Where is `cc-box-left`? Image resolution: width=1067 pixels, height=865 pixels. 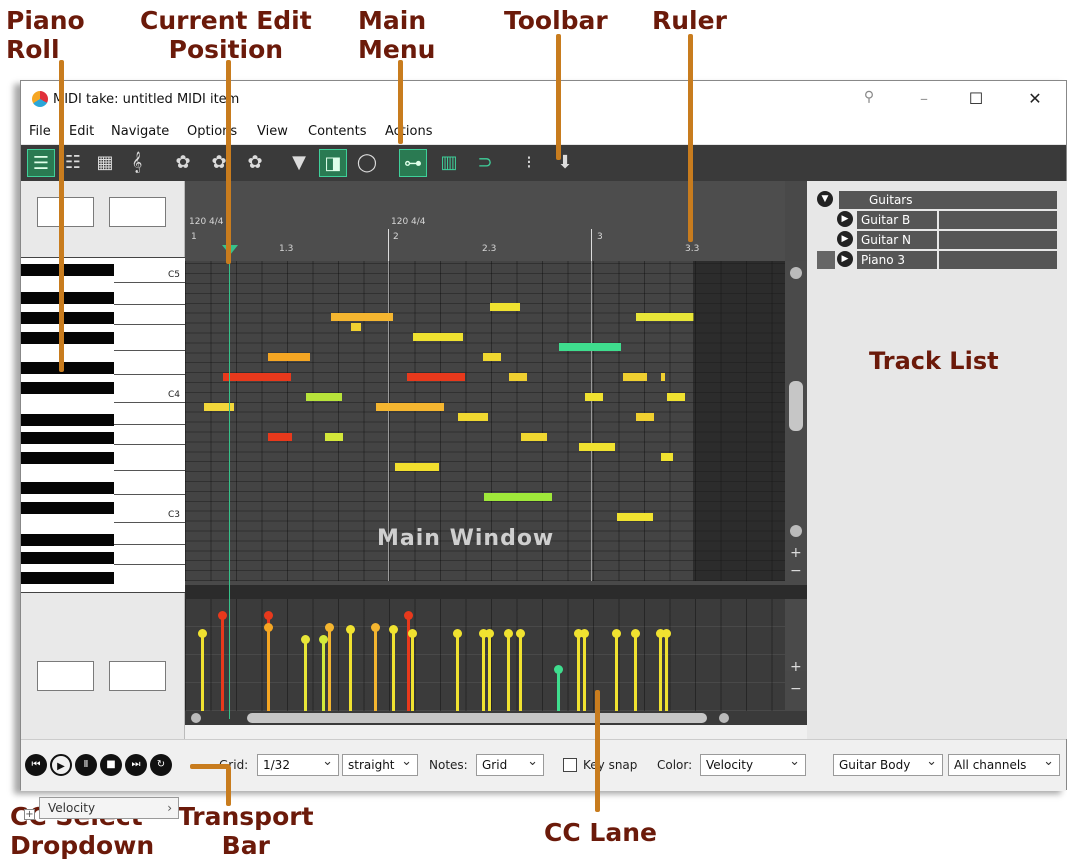
cc-box-left is located at coordinates (65, 676).